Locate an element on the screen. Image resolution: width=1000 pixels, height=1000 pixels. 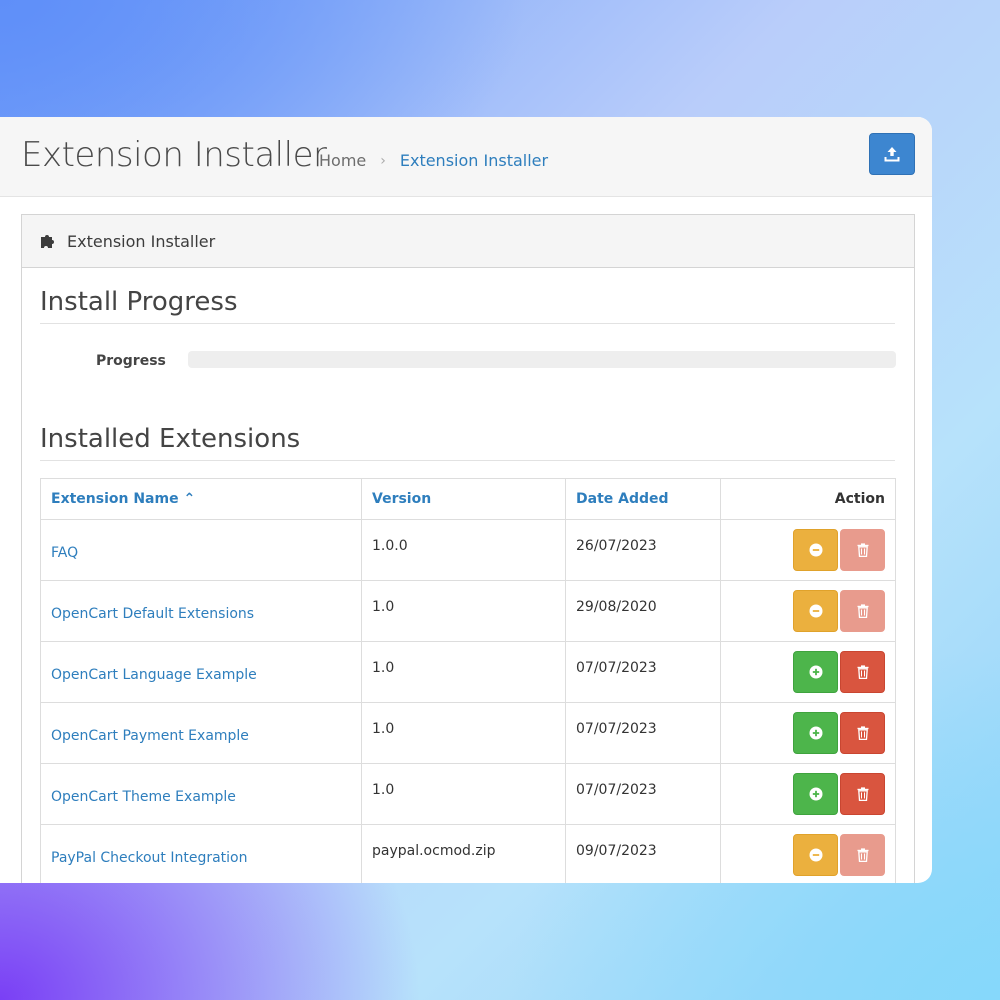
breadcrumb-home: Home is located at coordinates (342, 160).